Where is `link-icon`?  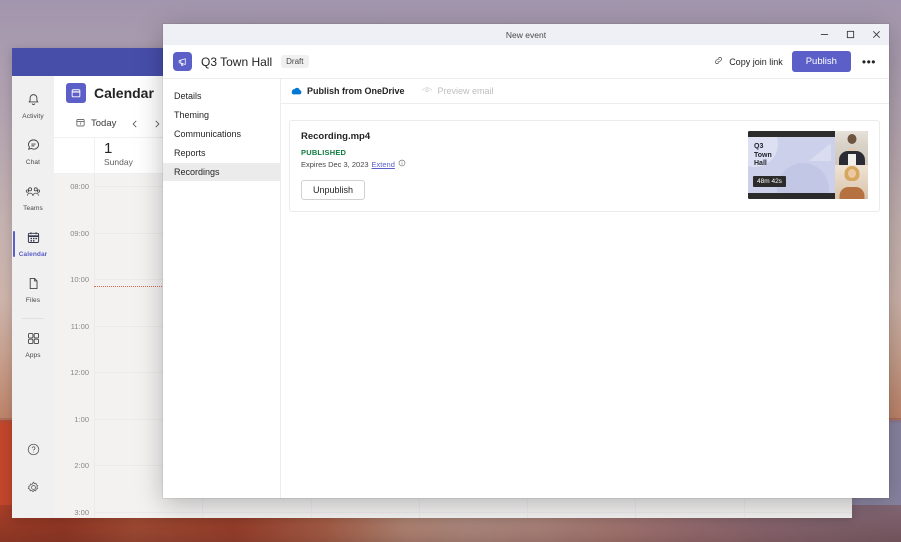
link-icon is located at coordinates (718, 61).